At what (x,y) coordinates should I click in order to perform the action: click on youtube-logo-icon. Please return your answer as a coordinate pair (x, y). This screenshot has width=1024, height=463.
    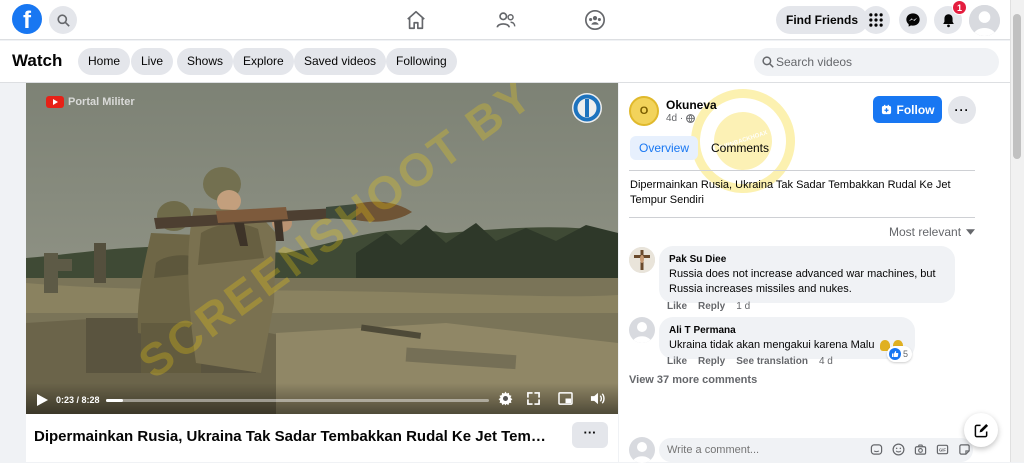
    Looking at the image, I should click on (55, 102).